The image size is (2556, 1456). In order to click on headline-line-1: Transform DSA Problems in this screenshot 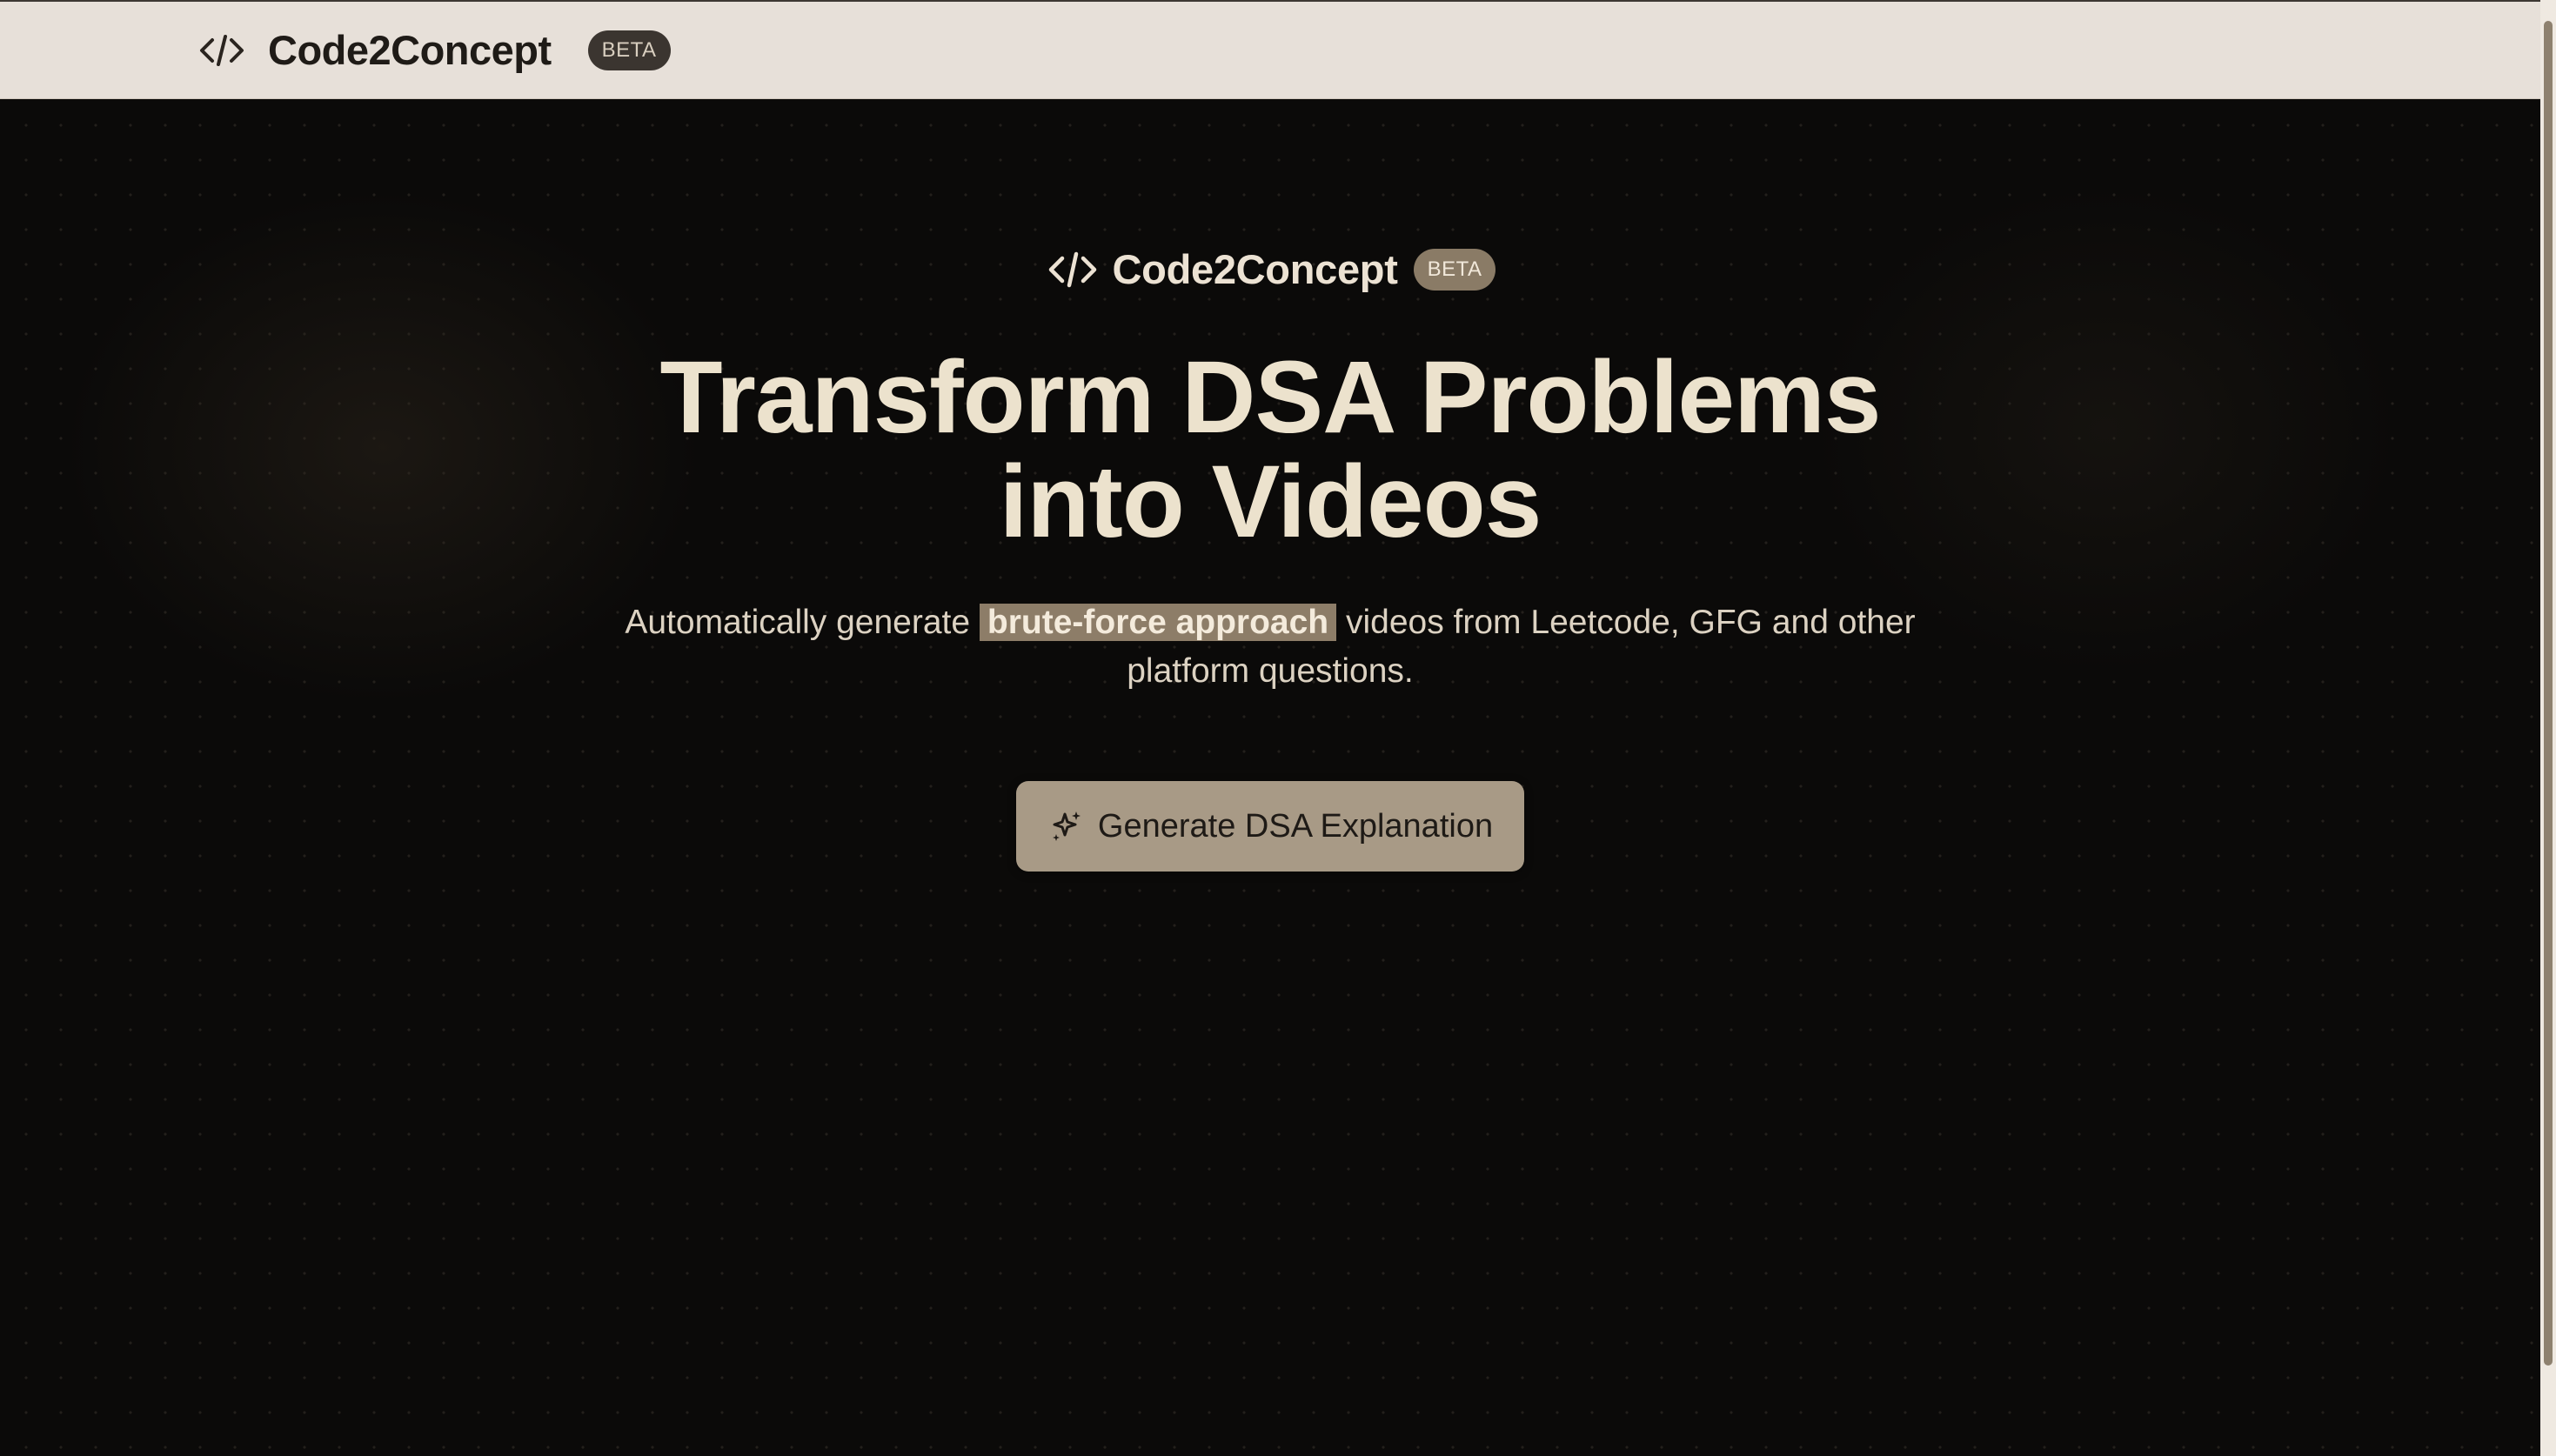, I will do `click(1270, 397)`.